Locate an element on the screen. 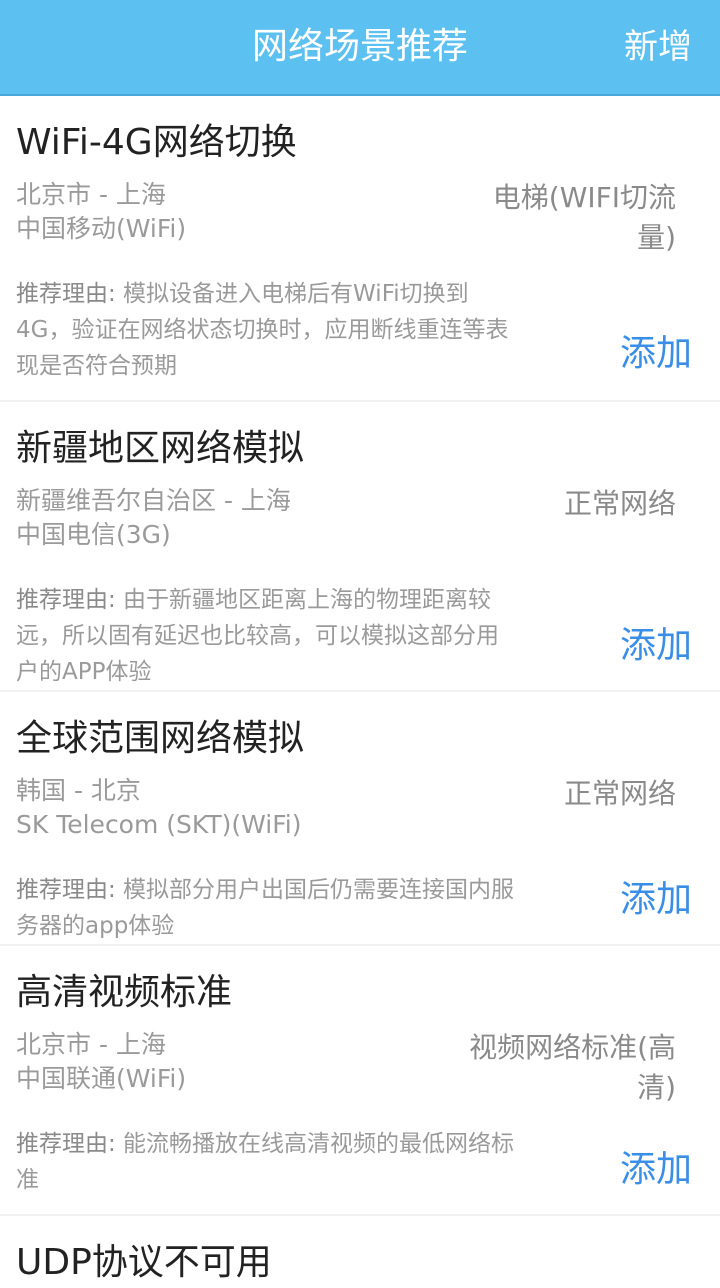  scenario-title: 全球范围网络模拟 is located at coordinates (160, 738).